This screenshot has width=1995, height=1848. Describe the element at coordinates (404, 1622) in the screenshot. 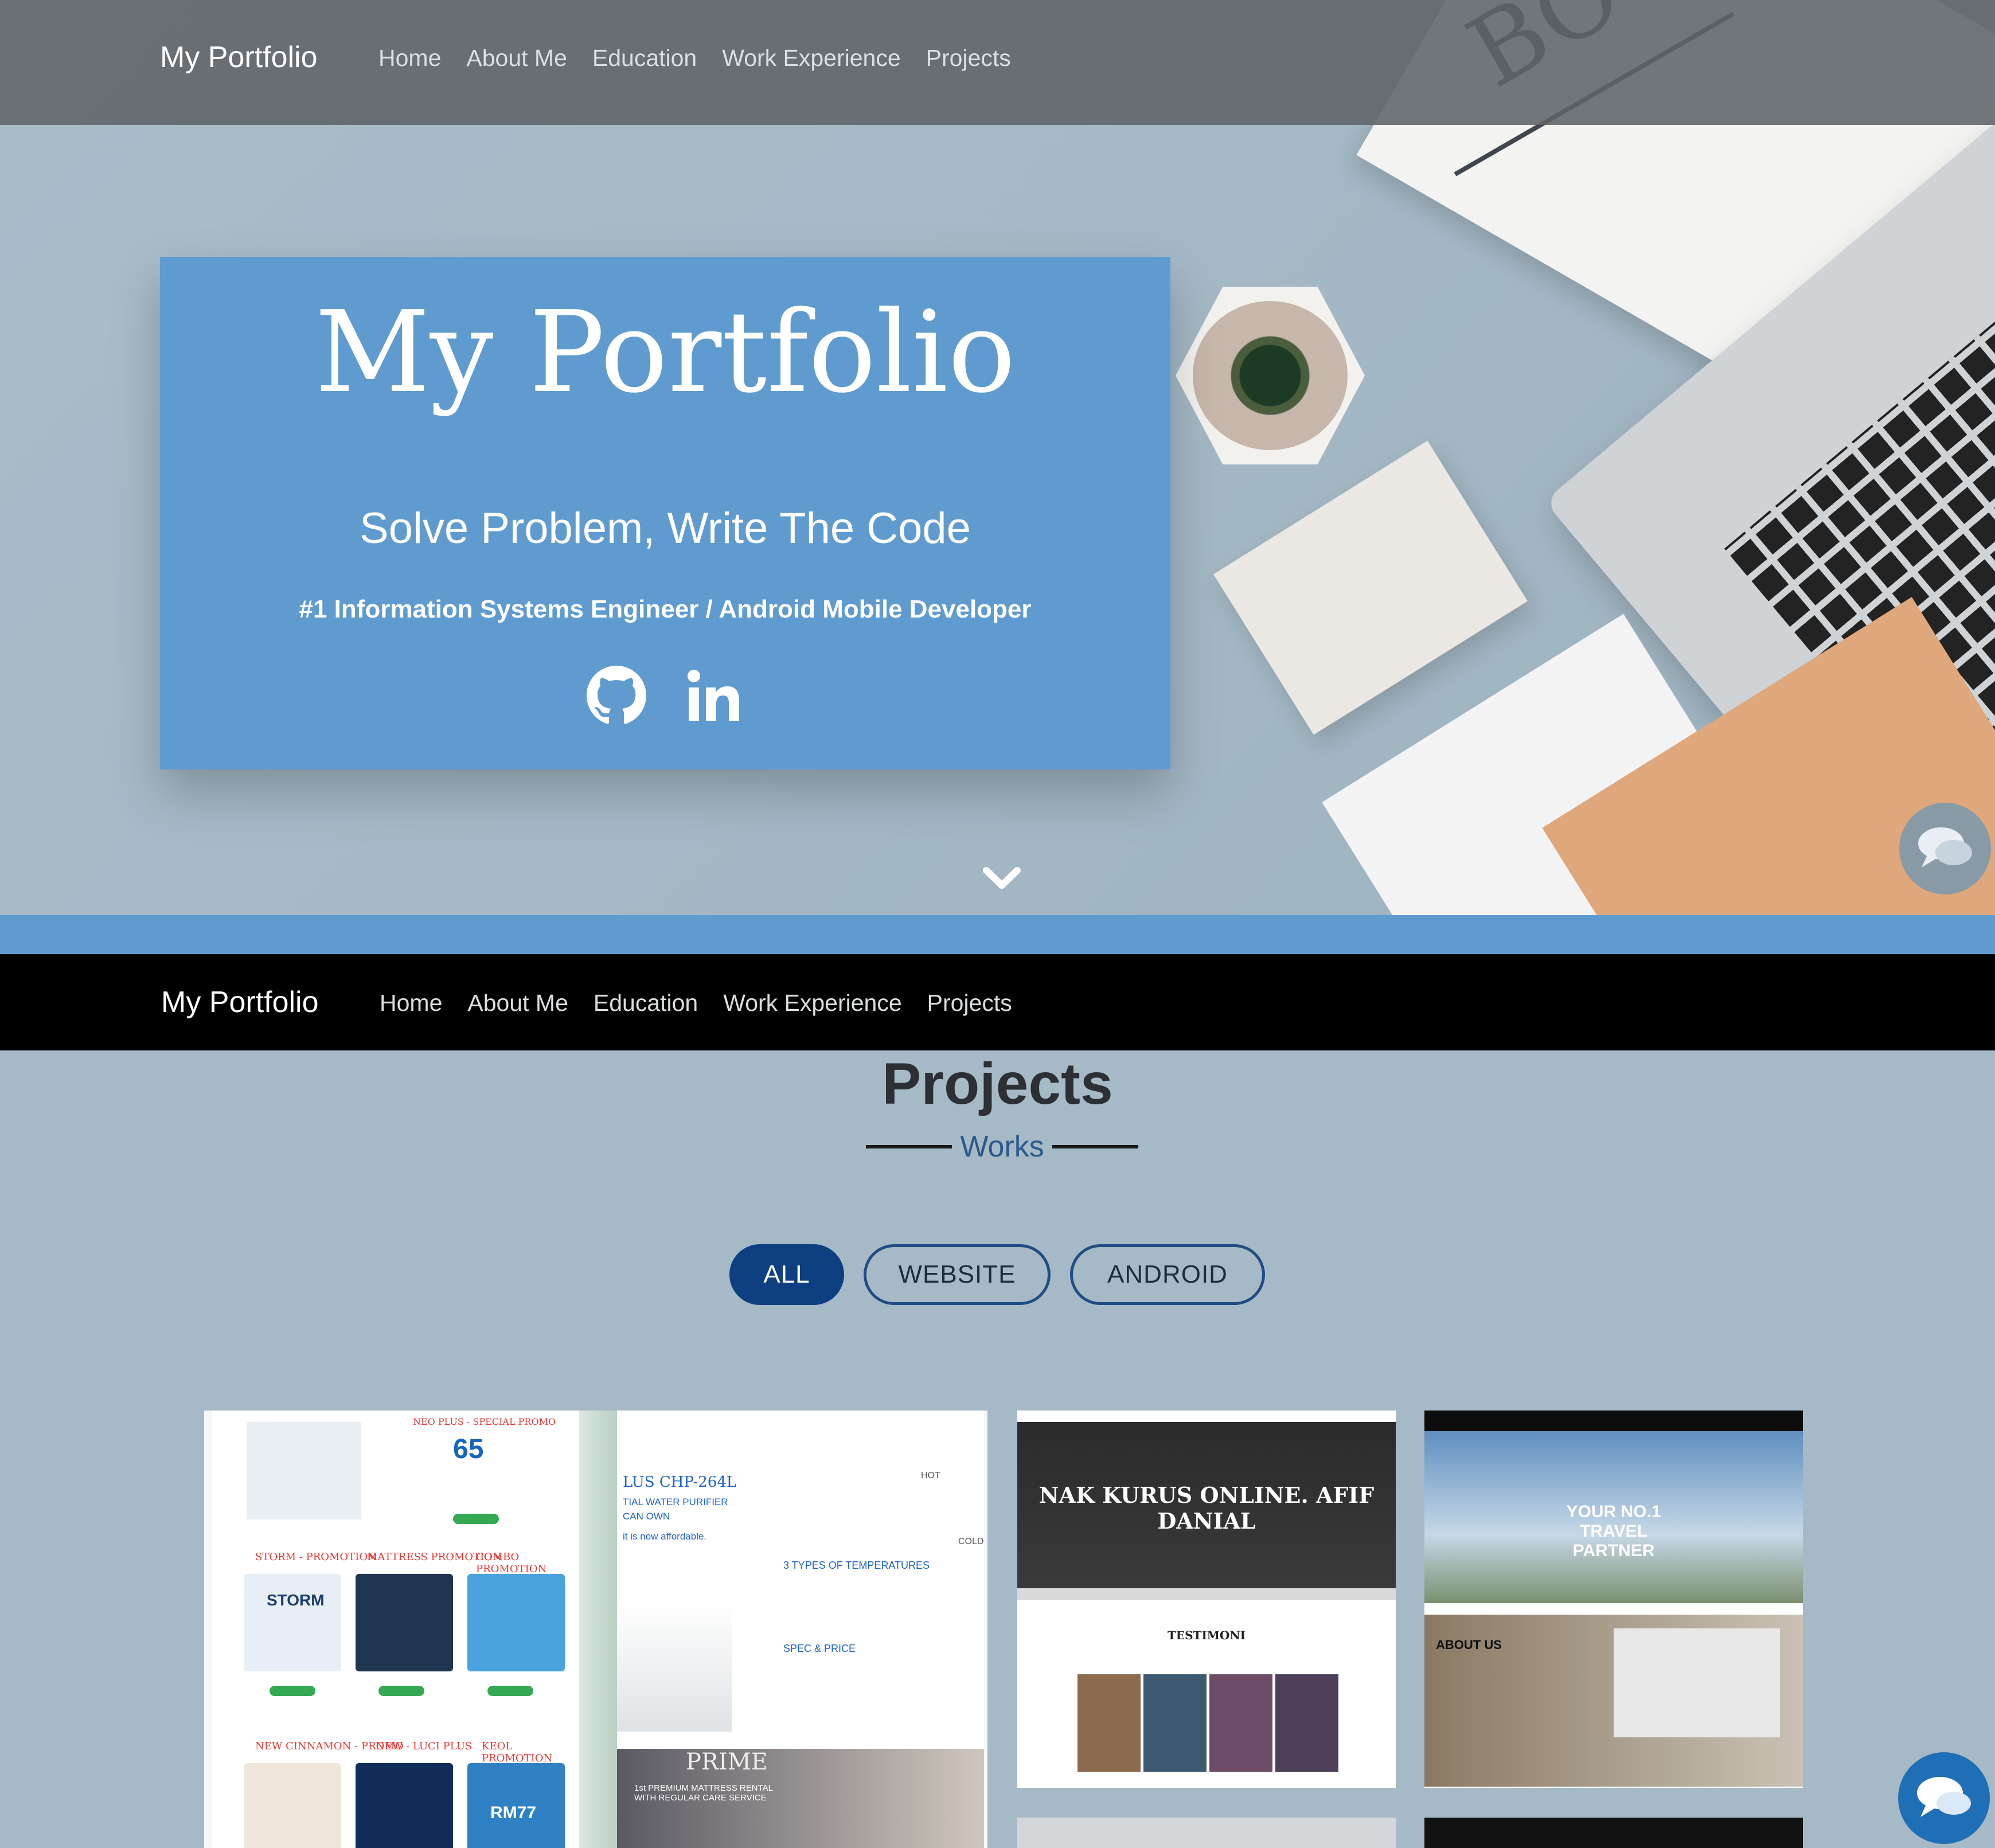

I see `product-mattress` at that location.